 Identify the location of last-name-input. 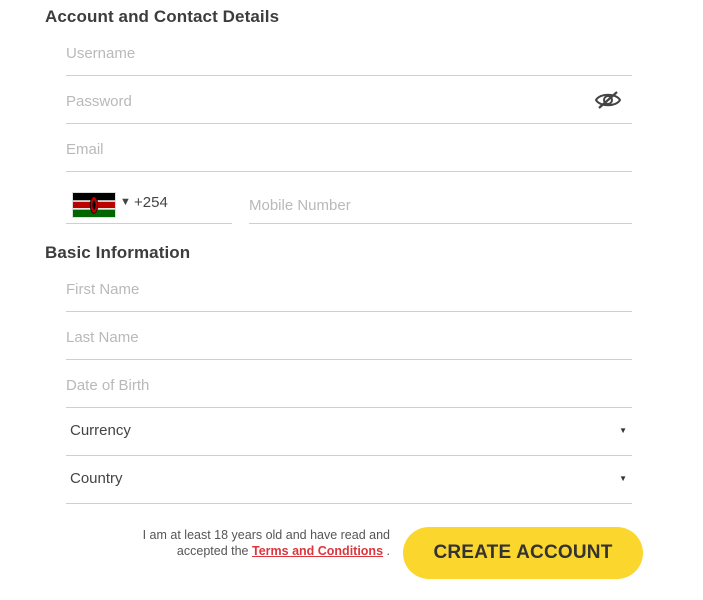
(349, 335).